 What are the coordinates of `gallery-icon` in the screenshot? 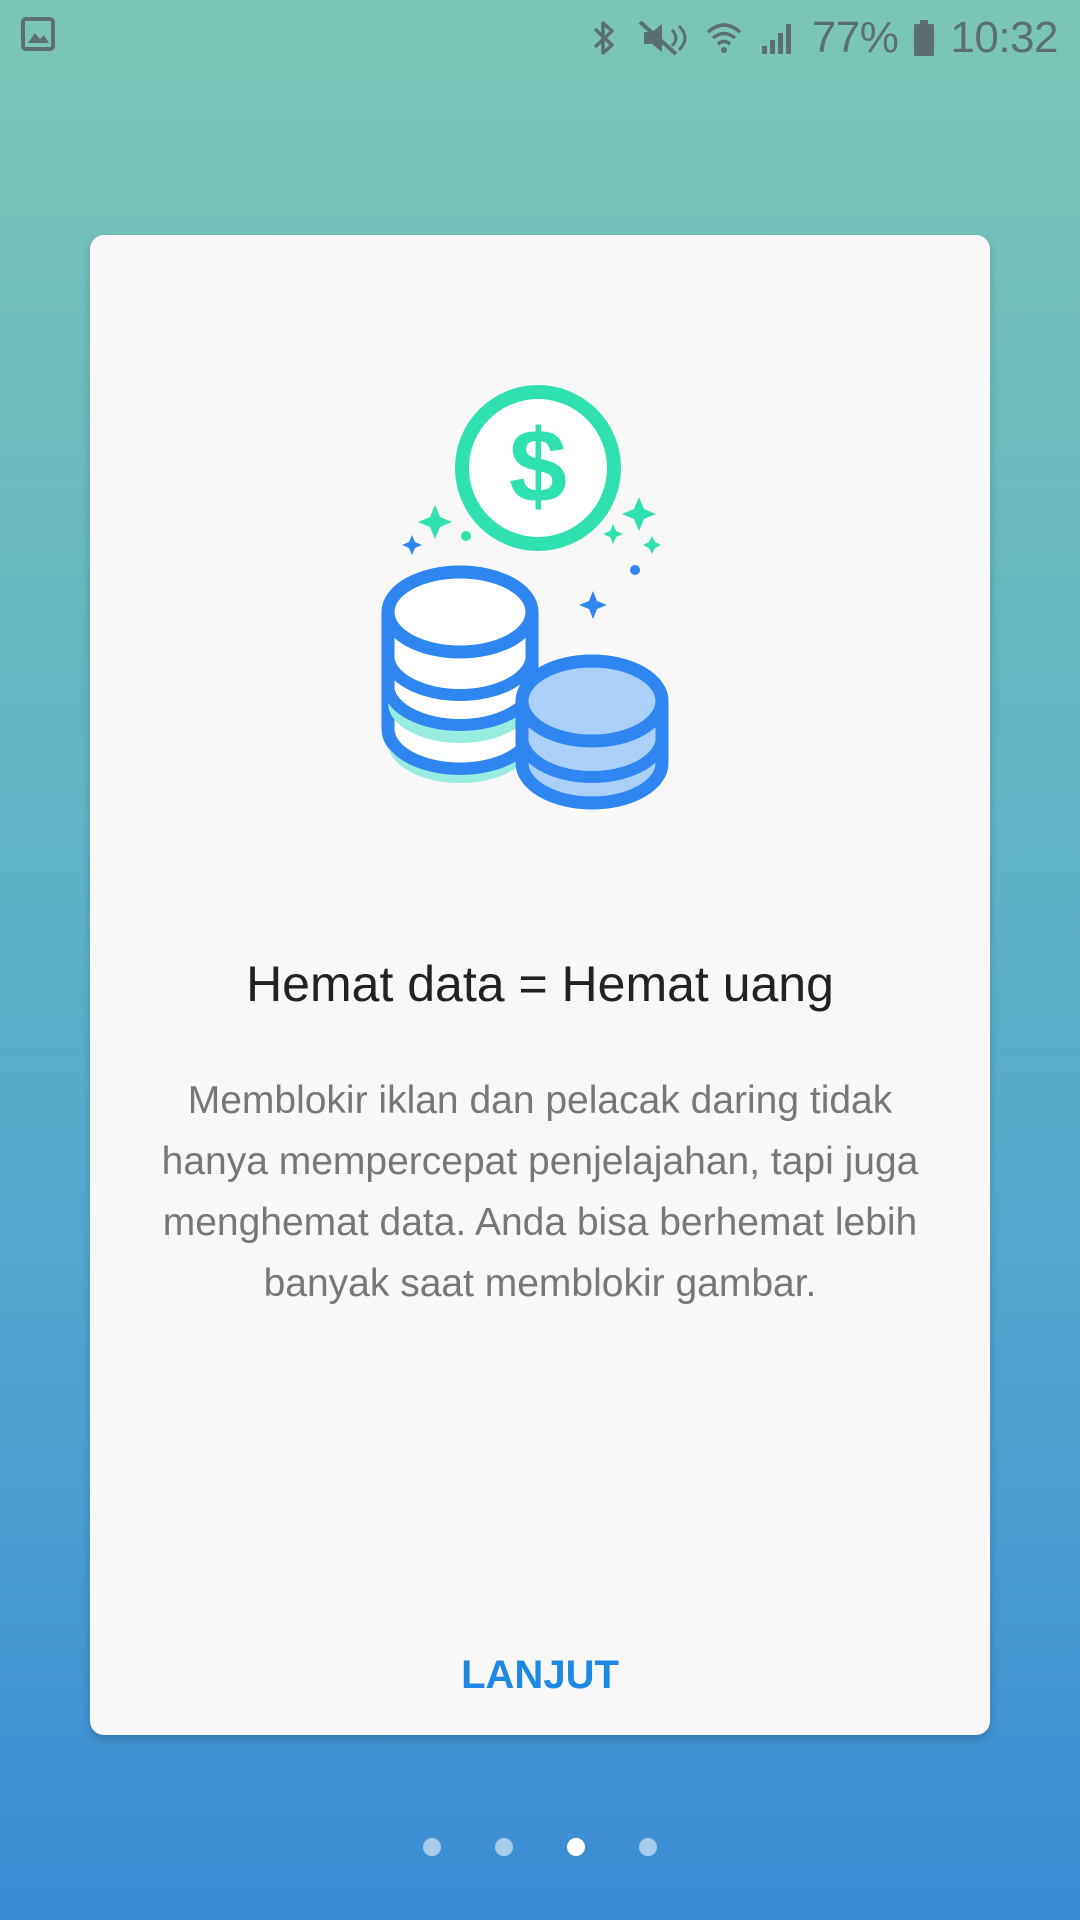 It's located at (40, 36).